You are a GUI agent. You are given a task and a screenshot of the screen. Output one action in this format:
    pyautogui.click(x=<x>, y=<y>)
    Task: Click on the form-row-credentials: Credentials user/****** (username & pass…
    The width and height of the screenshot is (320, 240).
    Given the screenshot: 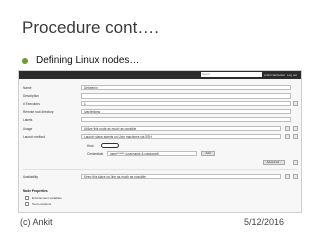 What is the action you would take?
    pyautogui.click(x=161, y=154)
    